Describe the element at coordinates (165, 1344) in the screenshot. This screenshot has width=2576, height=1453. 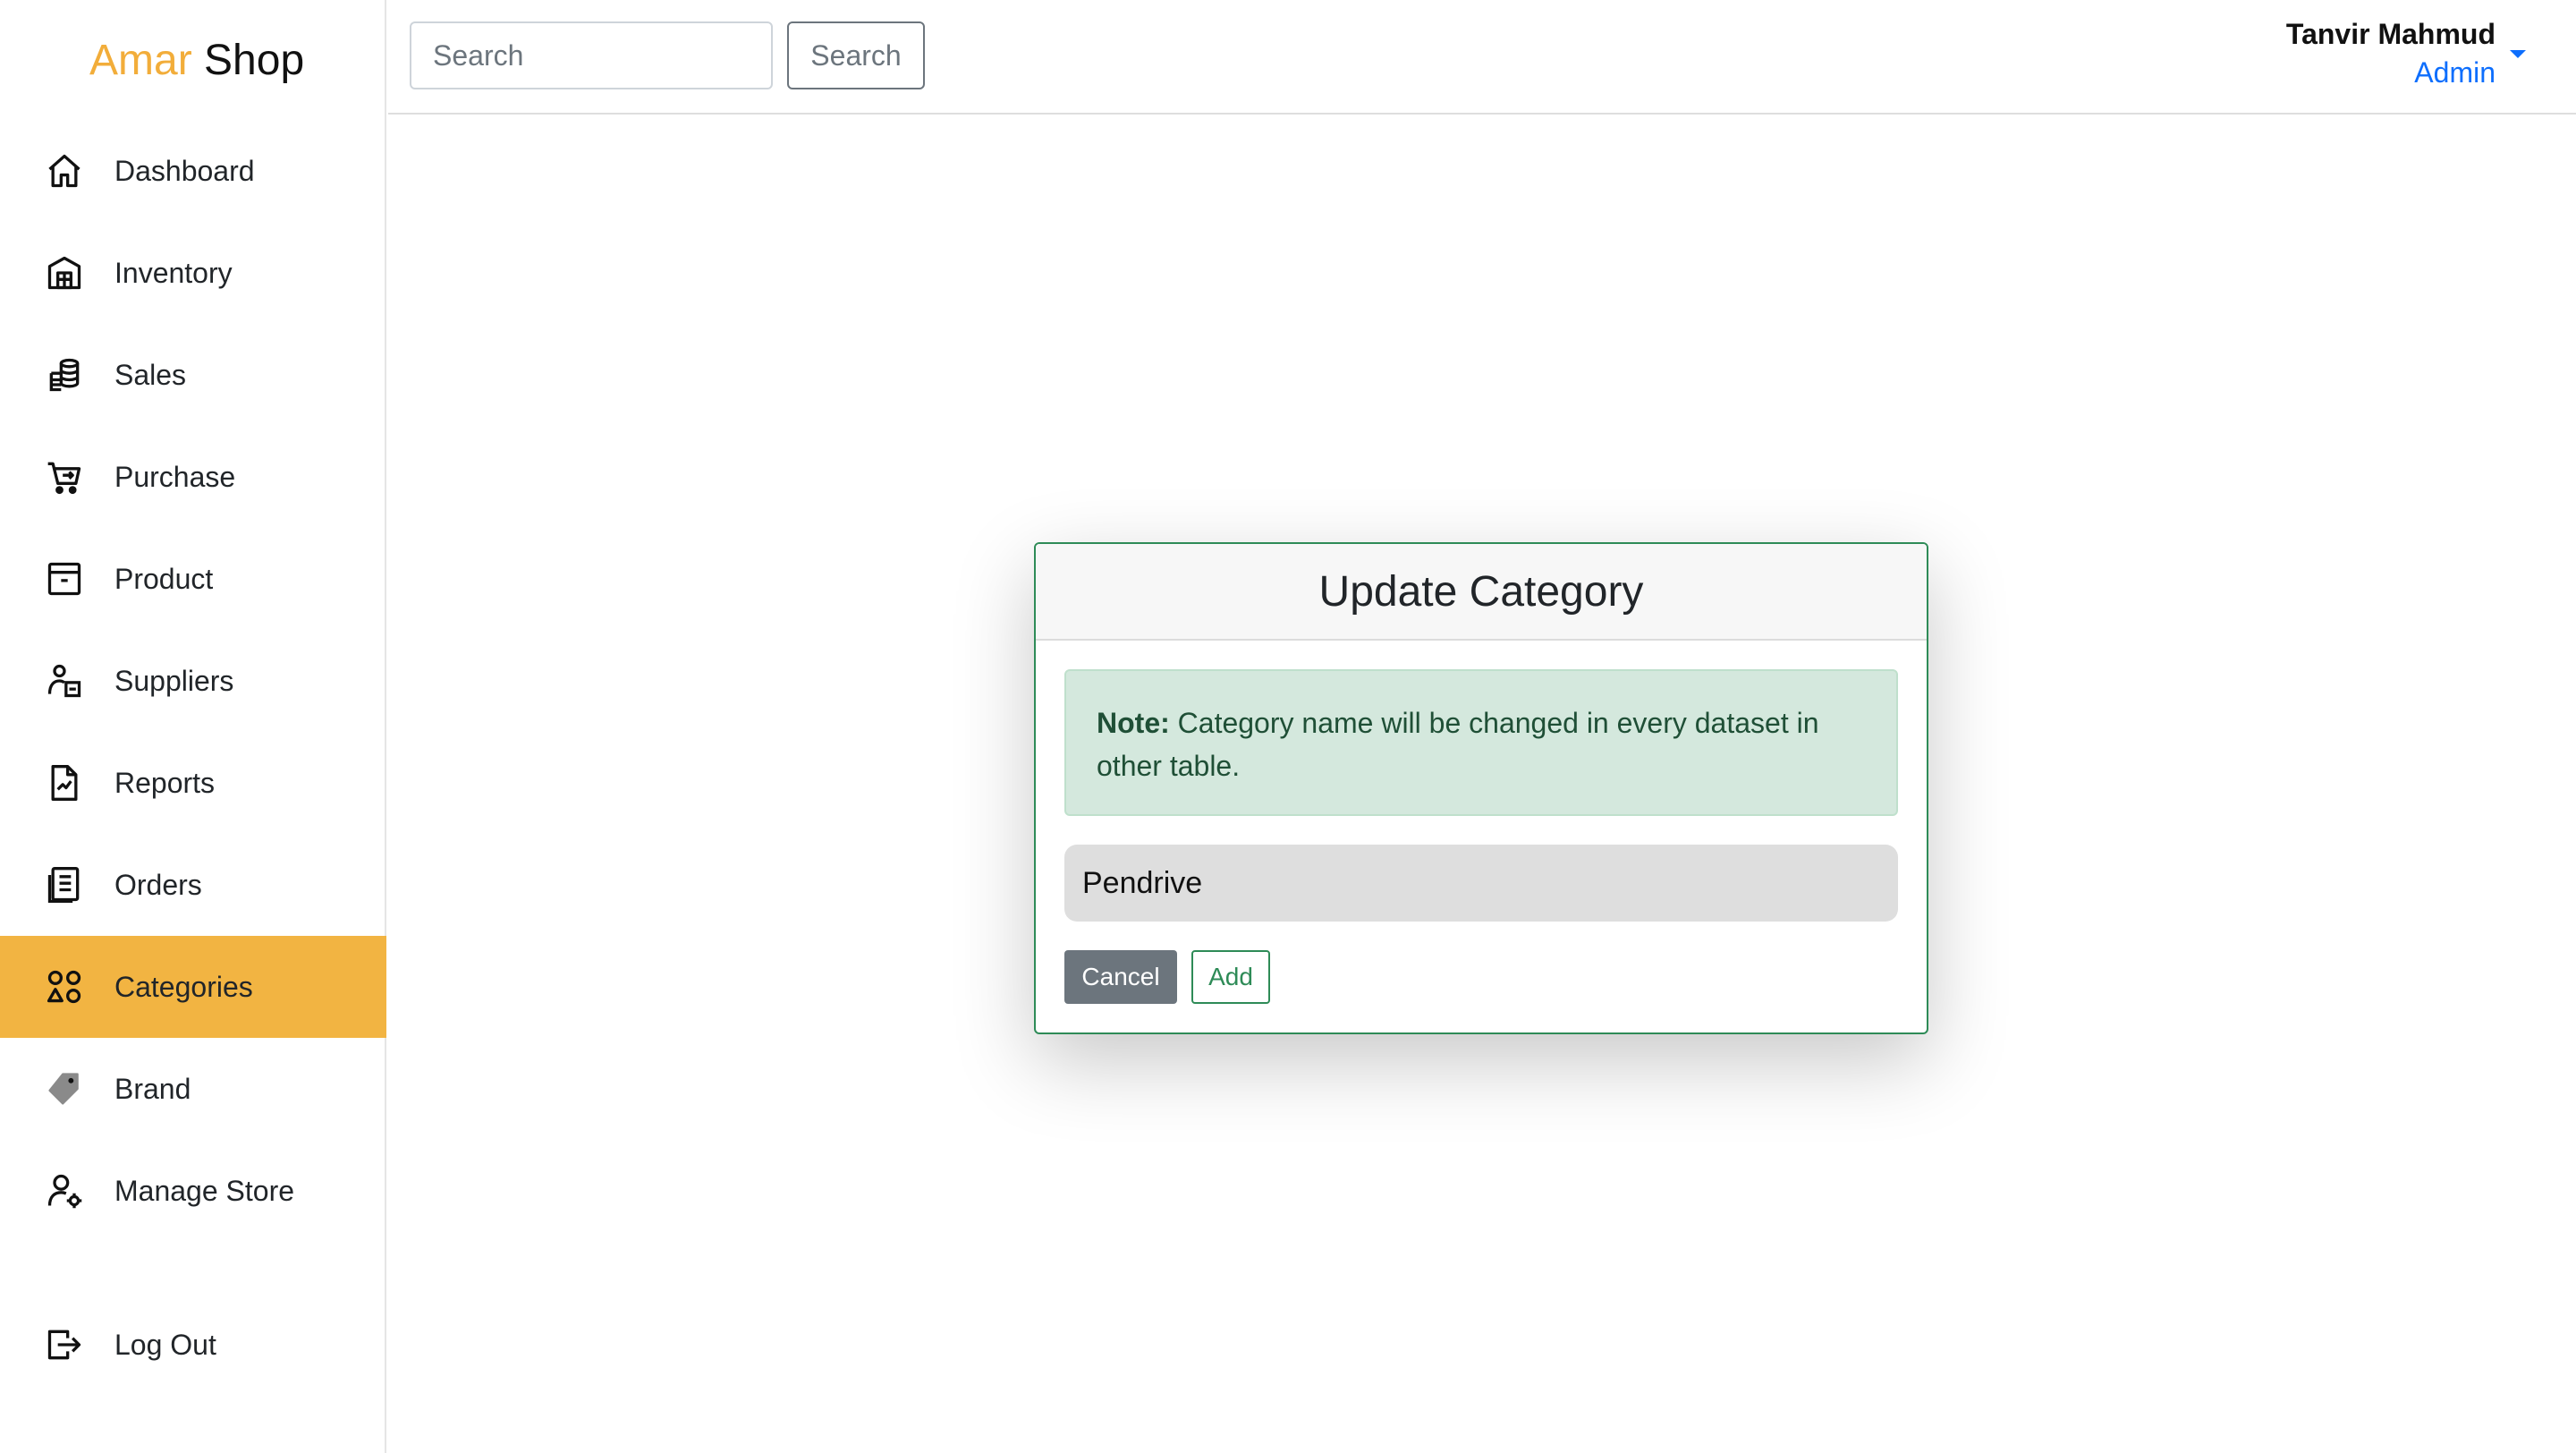
I see `logout-label: Log Out` at that location.